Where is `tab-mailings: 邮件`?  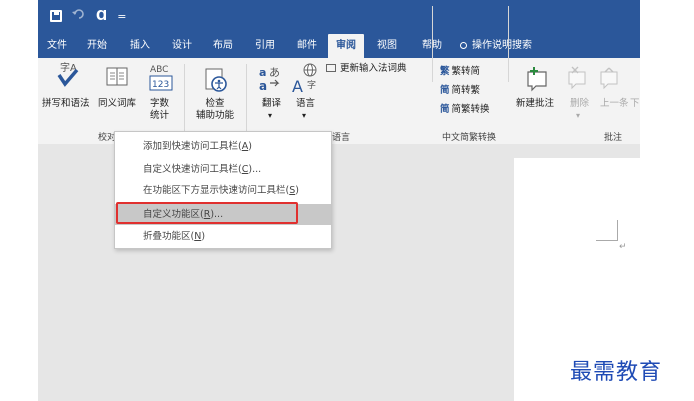 tab-mailings: 邮件 is located at coordinates (307, 46).